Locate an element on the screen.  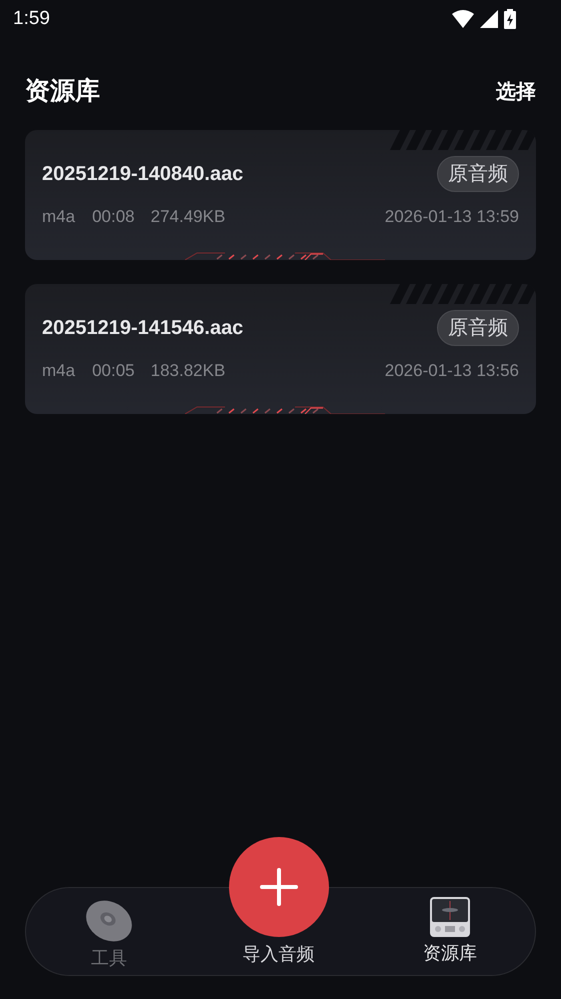
battery-icon is located at coordinates (510, 19).